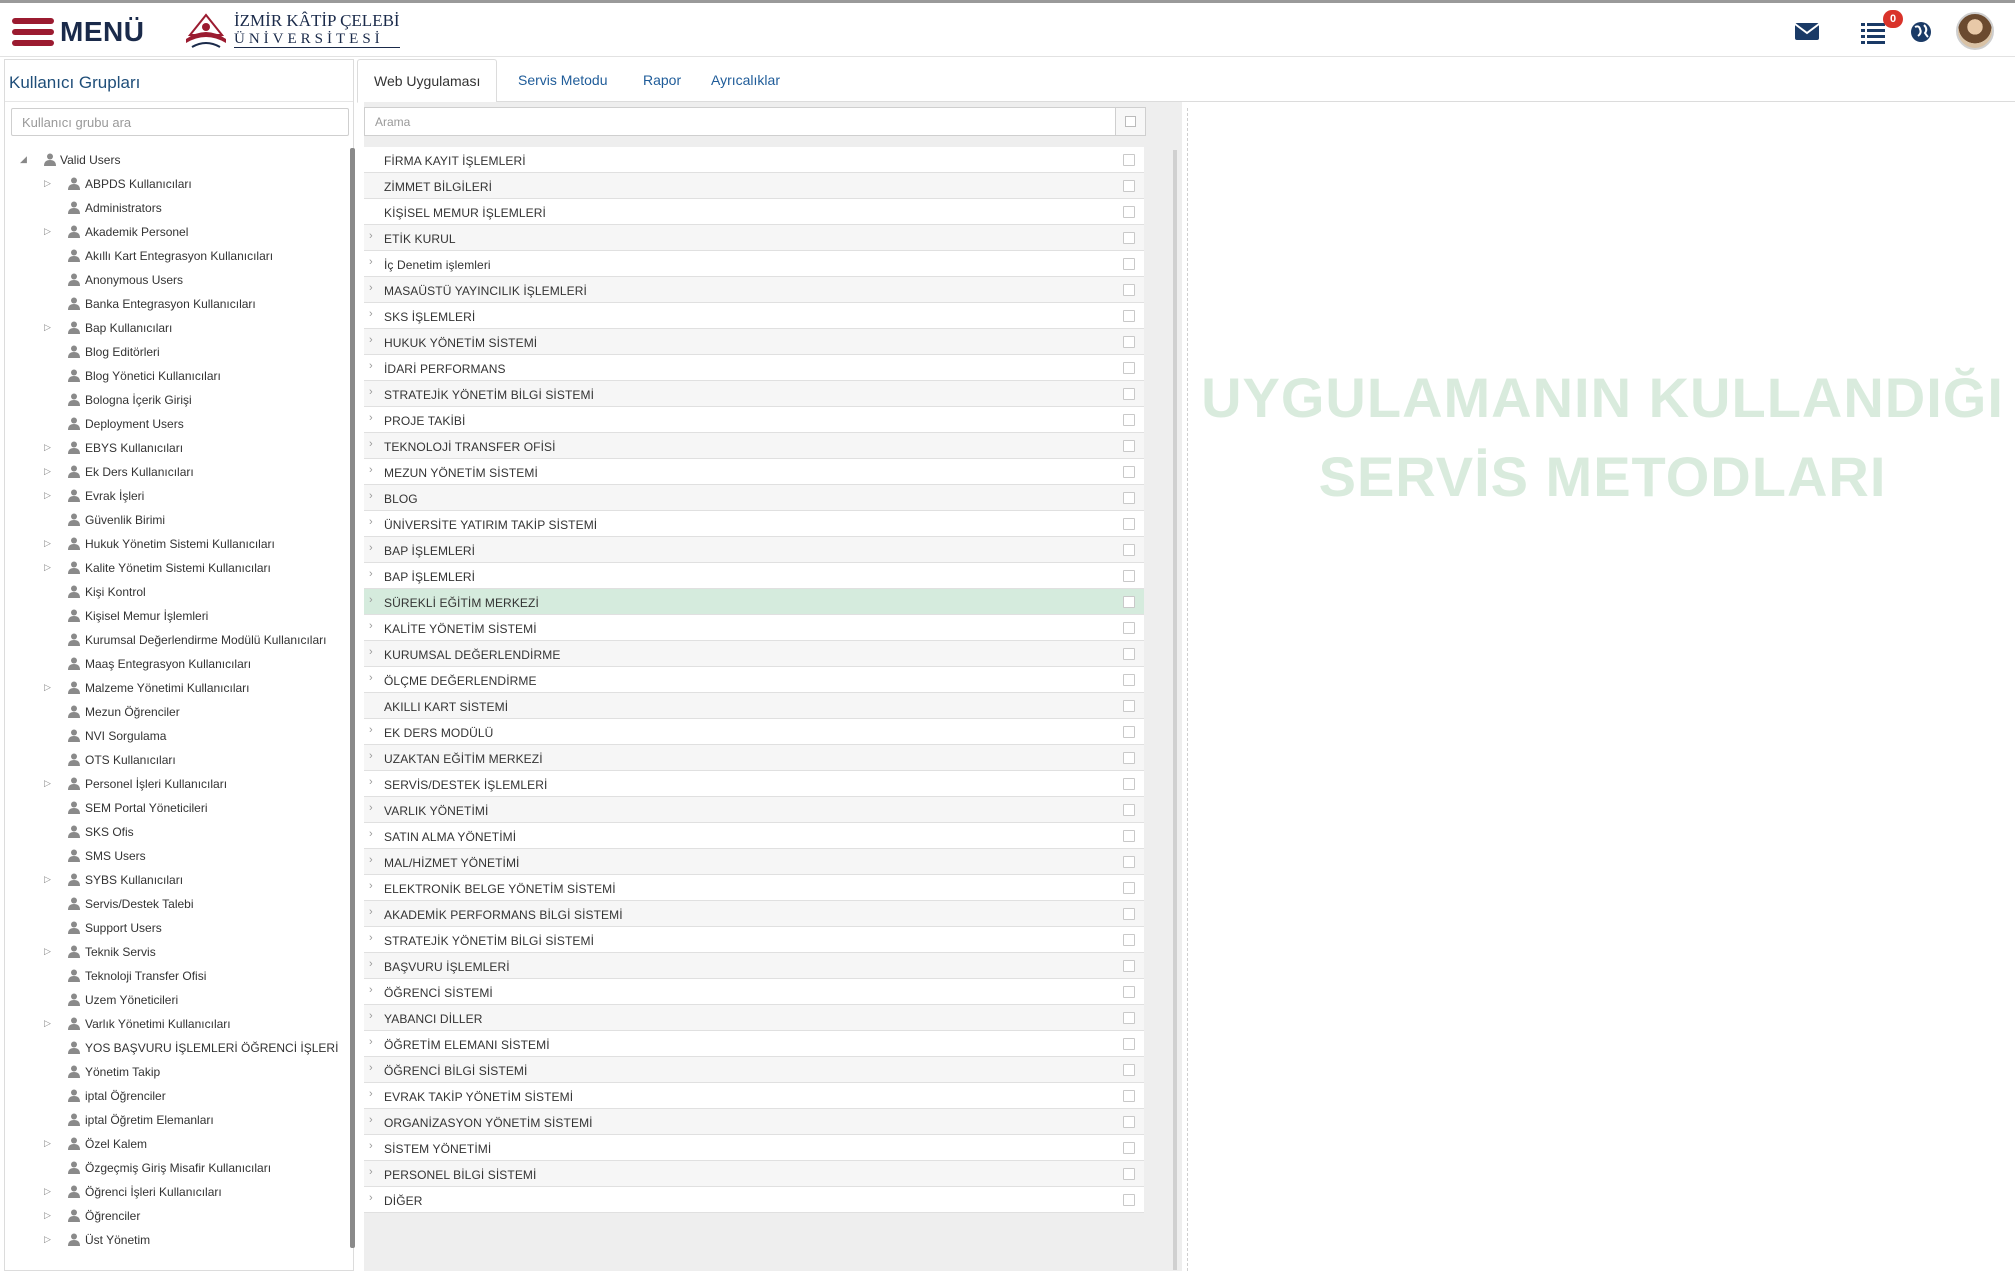  What do you see at coordinates (179, 1048) in the screenshot?
I see `tree-item: YOS BAŞVURU İŞLEMLERİ ÖĞRENCİ İŞLERİ` at bounding box center [179, 1048].